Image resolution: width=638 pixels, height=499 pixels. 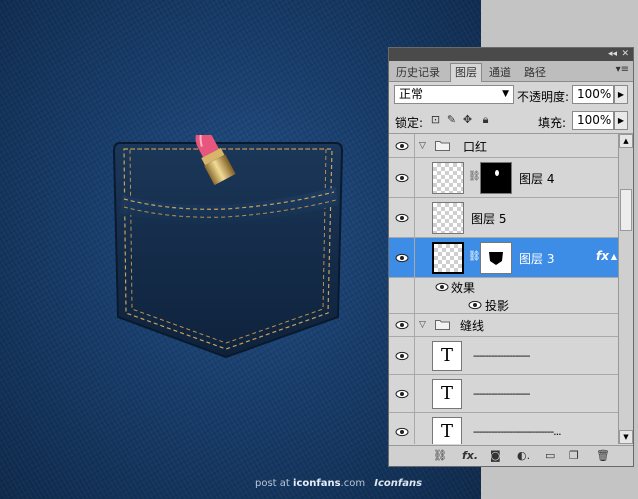 I want to click on layer-name: 图层 4, so click(x=537, y=179).